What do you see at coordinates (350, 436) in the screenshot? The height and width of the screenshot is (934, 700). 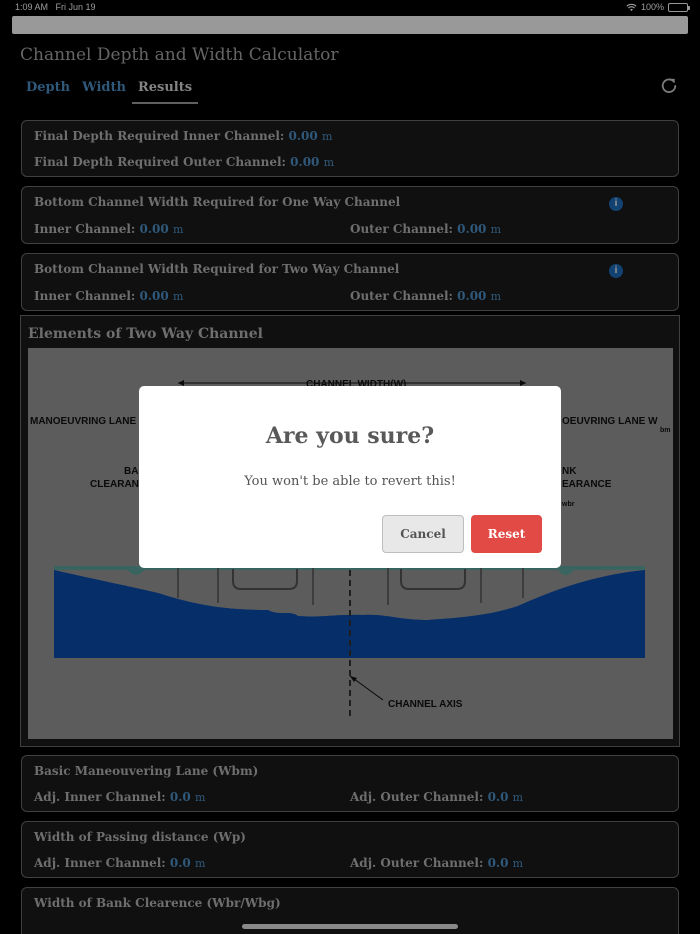 I see `dialog-title: Are you sure?` at bounding box center [350, 436].